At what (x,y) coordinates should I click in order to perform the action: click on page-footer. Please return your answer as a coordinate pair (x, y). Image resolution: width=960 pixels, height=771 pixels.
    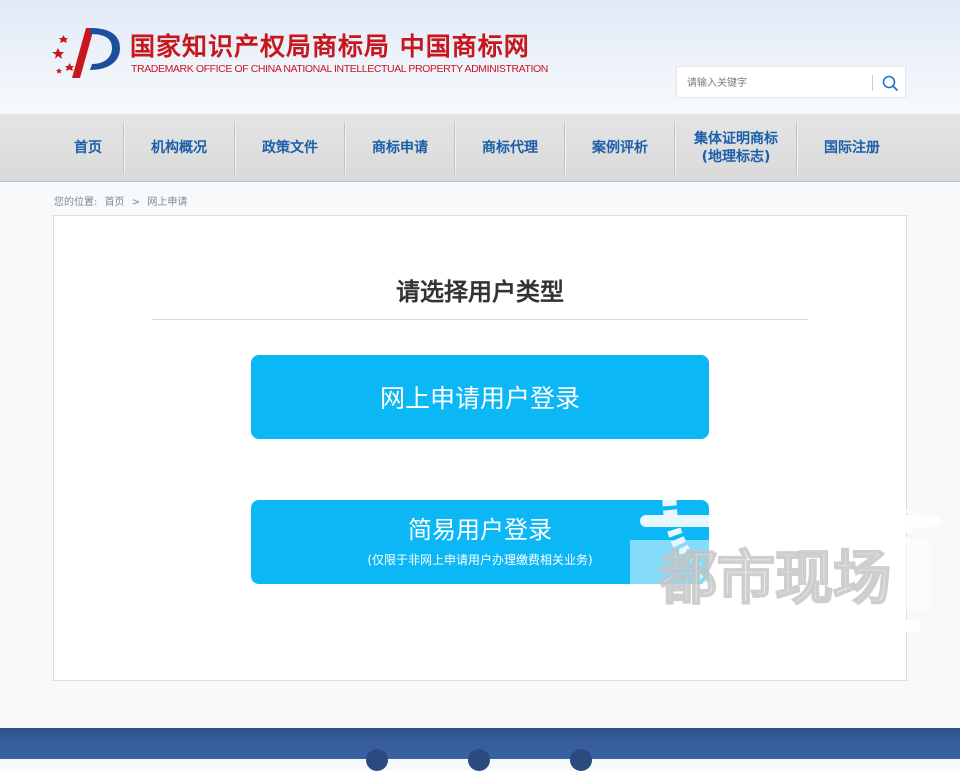
    Looking at the image, I should click on (480, 749).